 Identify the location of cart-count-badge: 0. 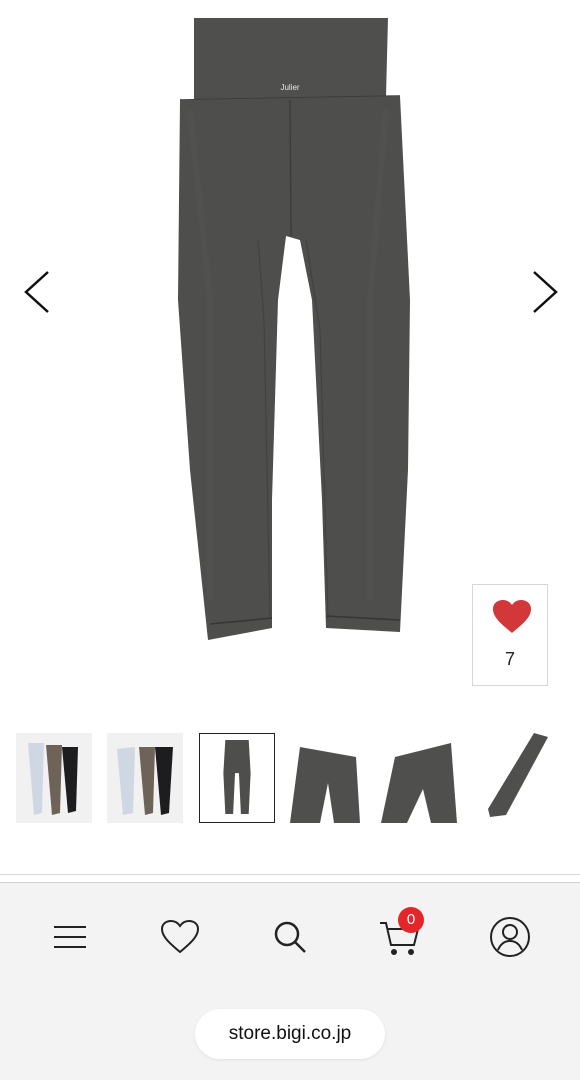
(411, 920).